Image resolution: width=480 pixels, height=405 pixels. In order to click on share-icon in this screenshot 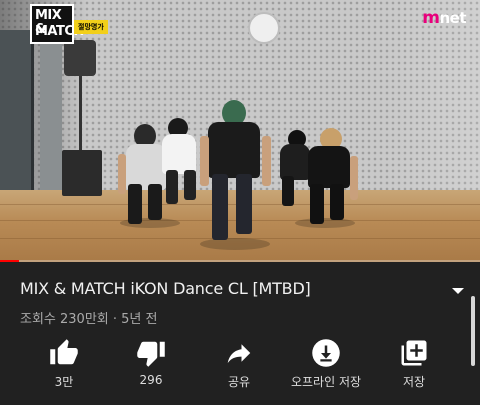, I will do `click(239, 353)`.